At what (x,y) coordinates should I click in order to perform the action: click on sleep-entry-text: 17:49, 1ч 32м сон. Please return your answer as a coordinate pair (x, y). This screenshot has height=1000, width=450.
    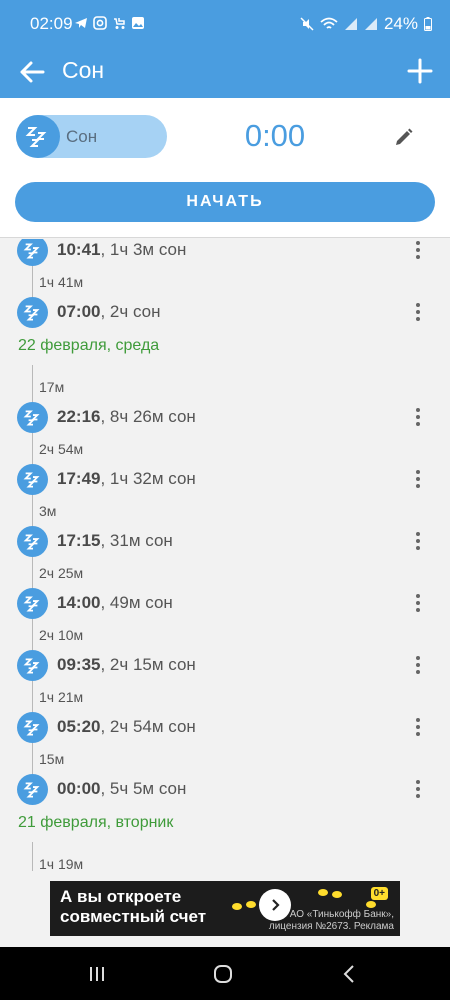
    Looking at the image, I should click on (126, 479).